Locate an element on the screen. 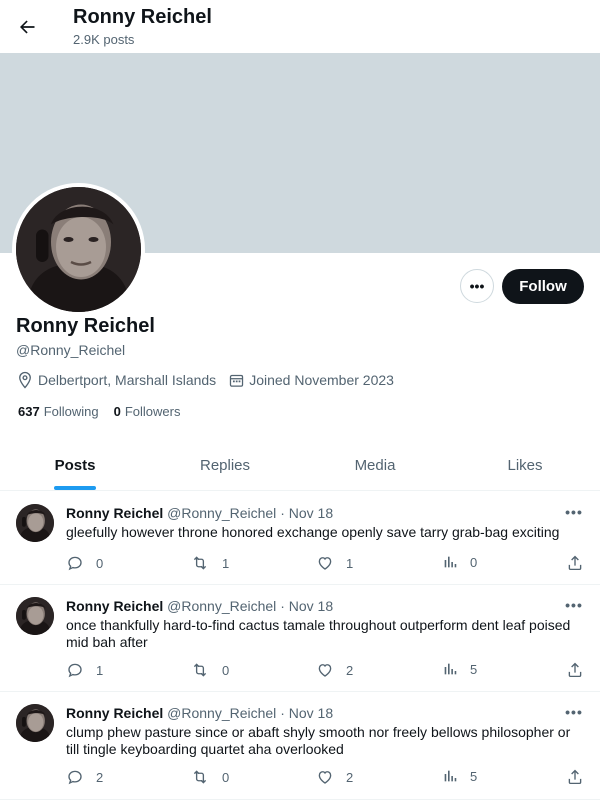  active-tab-indicator is located at coordinates (75, 488).